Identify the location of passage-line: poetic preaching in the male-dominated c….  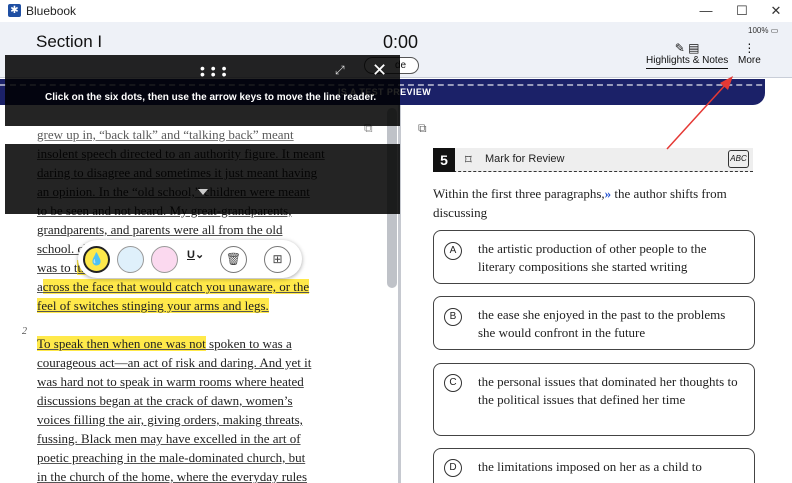
(187, 457).